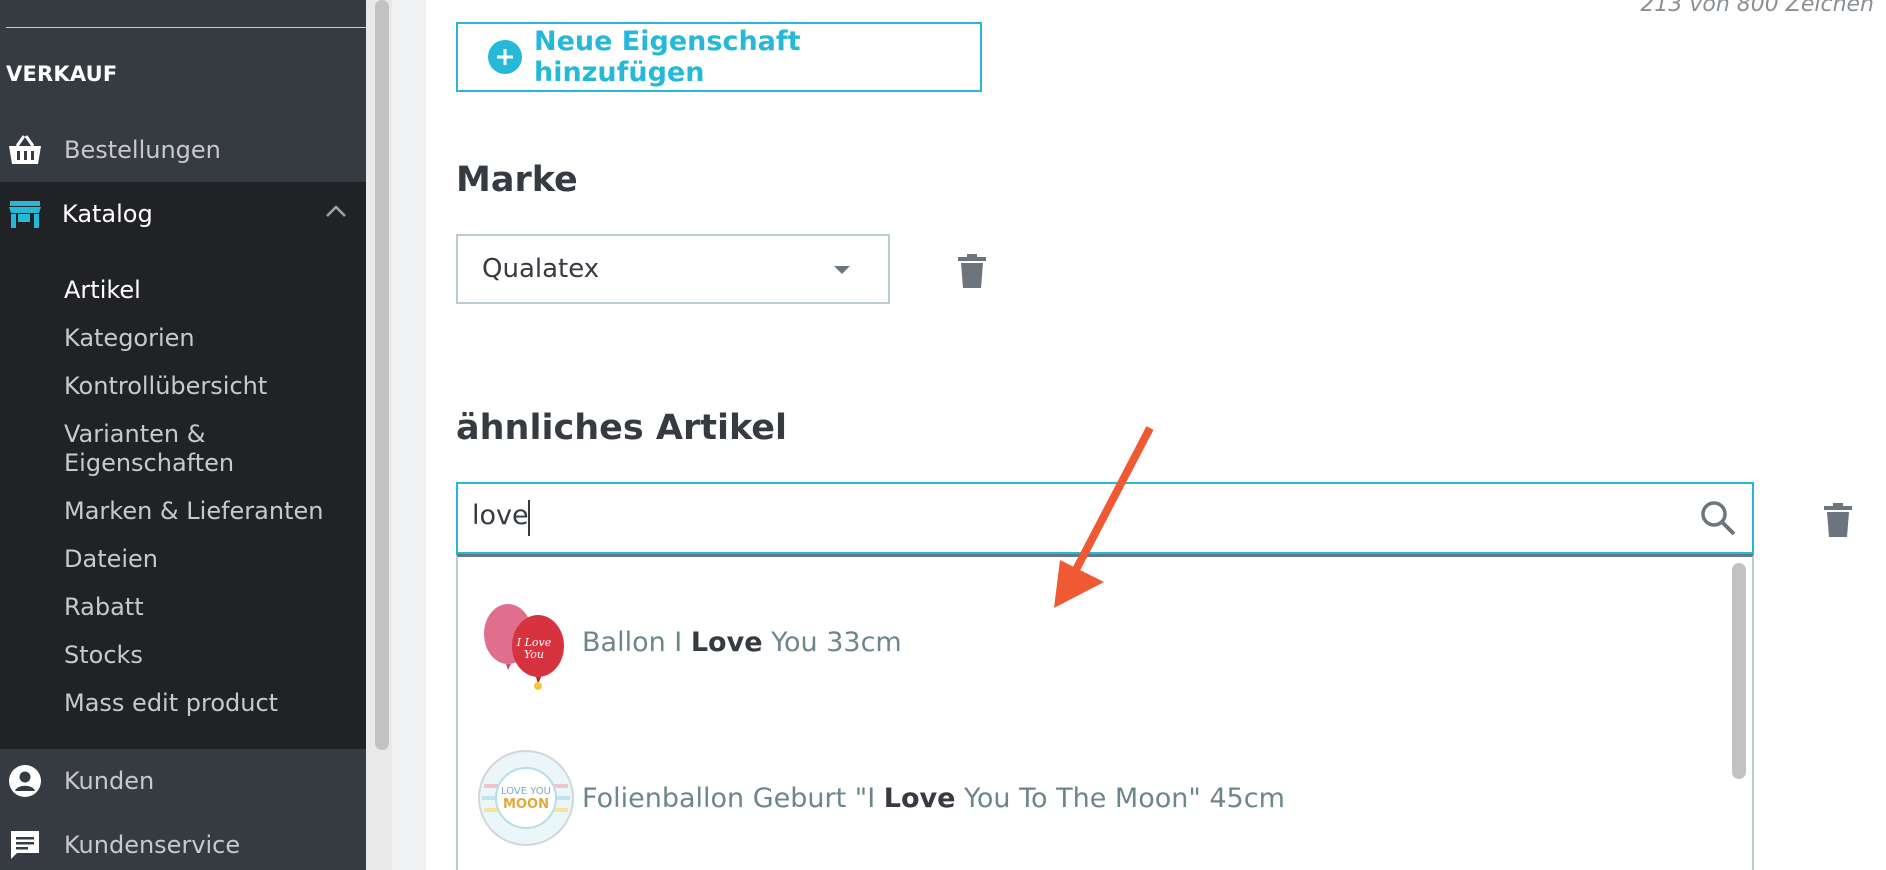 This screenshot has height=870, width=1886. I want to click on search-icon, so click(1718, 518).